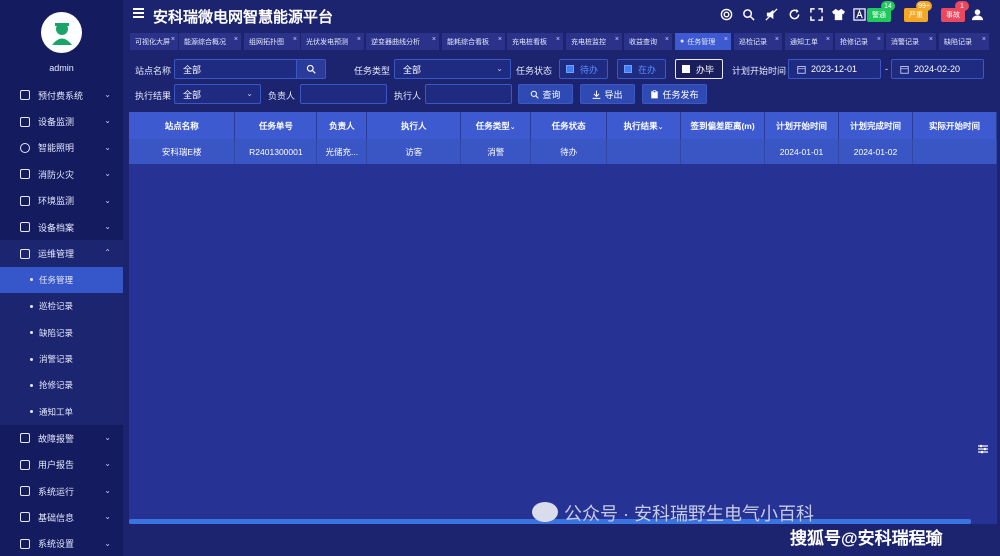  What do you see at coordinates (535, 41) in the screenshot?
I see `tab-charger-board: 充电桩看板 ×` at bounding box center [535, 41].